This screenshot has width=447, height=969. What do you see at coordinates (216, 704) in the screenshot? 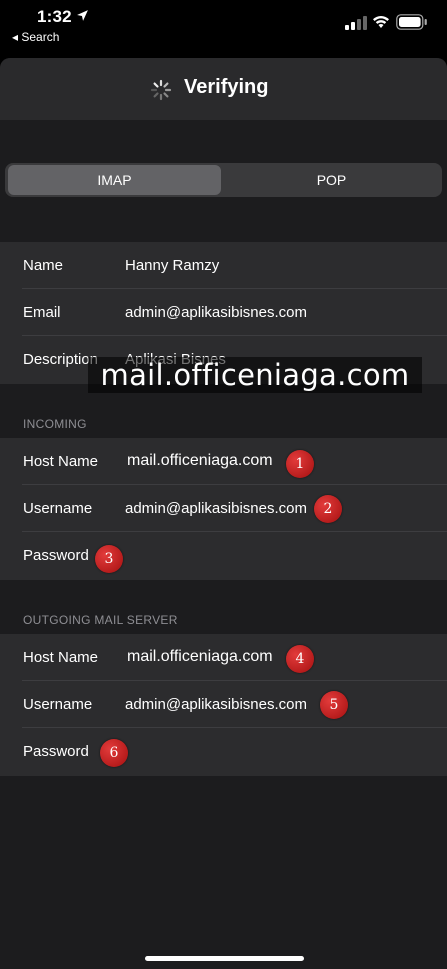
I see `outgoing-username-field: admin@aplikasibisnes.com` at bounding box center [216, 704].